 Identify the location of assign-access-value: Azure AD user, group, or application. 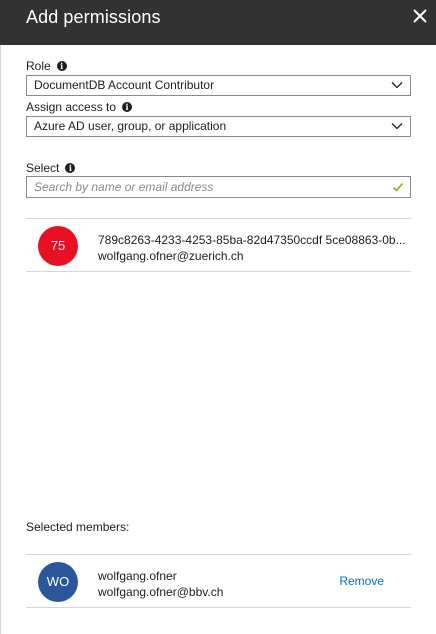
(130, 126).